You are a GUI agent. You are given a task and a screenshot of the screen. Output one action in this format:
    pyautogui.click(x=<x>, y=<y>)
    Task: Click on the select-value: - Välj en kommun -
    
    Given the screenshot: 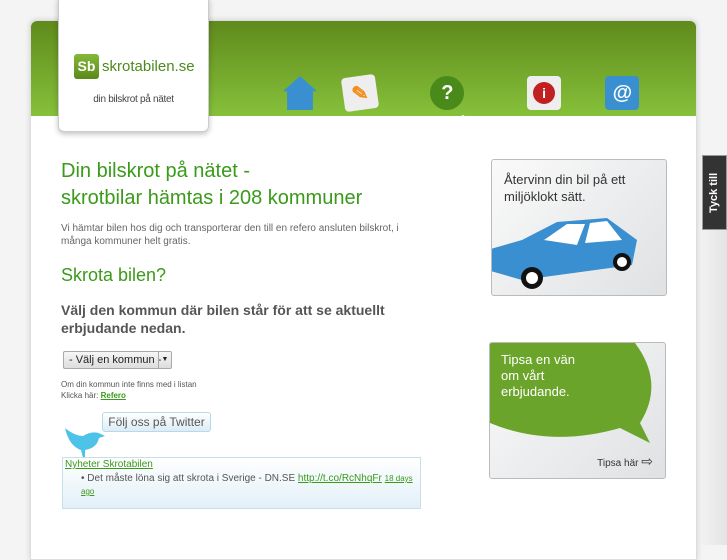 What is the action you would take?
    pyautogui.click(x=115, y=360)
    